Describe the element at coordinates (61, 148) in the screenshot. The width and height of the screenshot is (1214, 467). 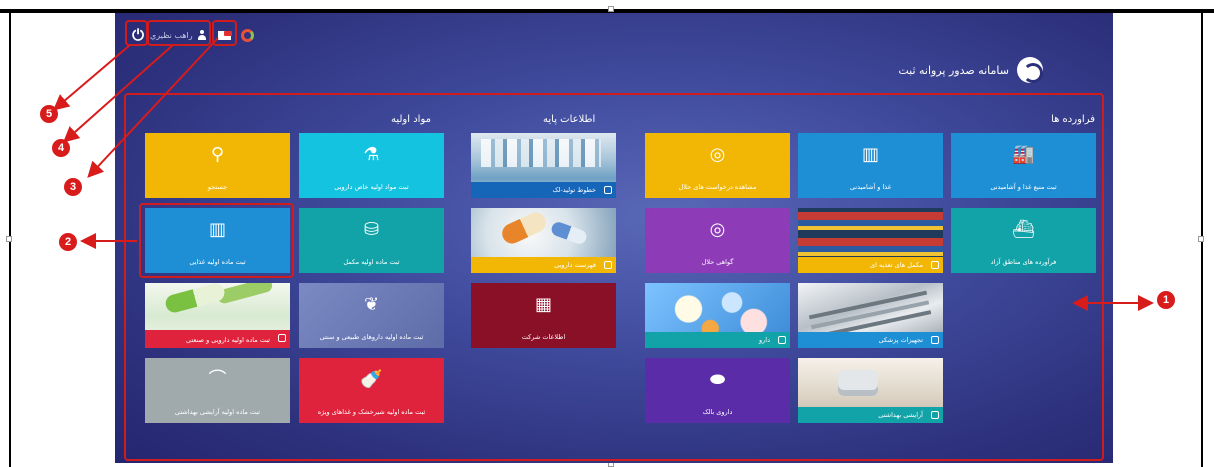
I see `callout-4: 4` at that location.